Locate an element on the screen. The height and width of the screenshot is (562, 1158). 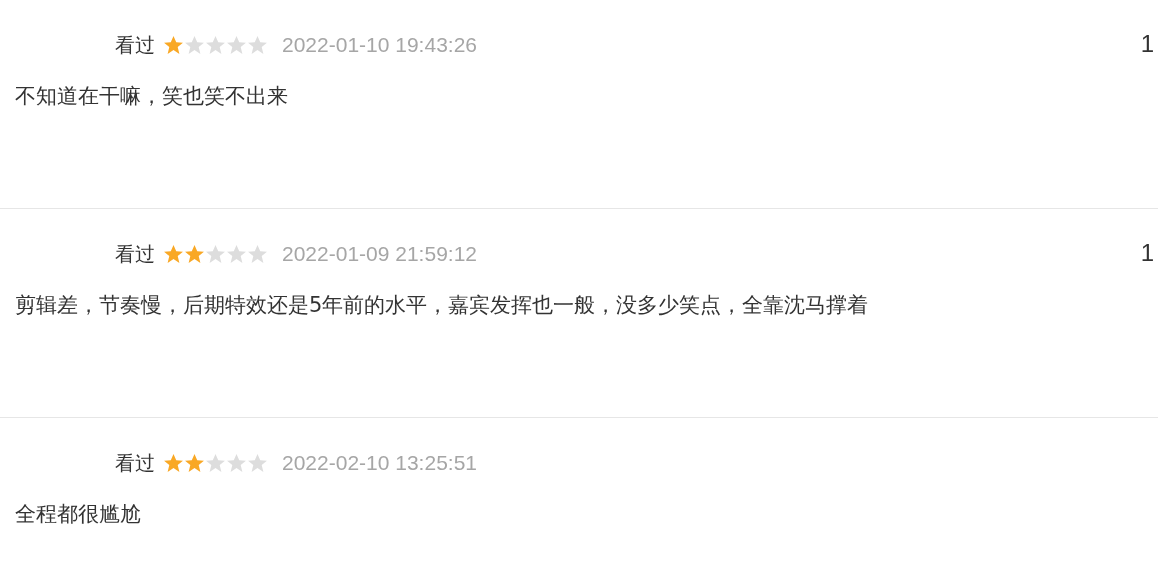
review-text: 不知道在干嘛，笑也笑不出来 is located at coordinates (152, 96).